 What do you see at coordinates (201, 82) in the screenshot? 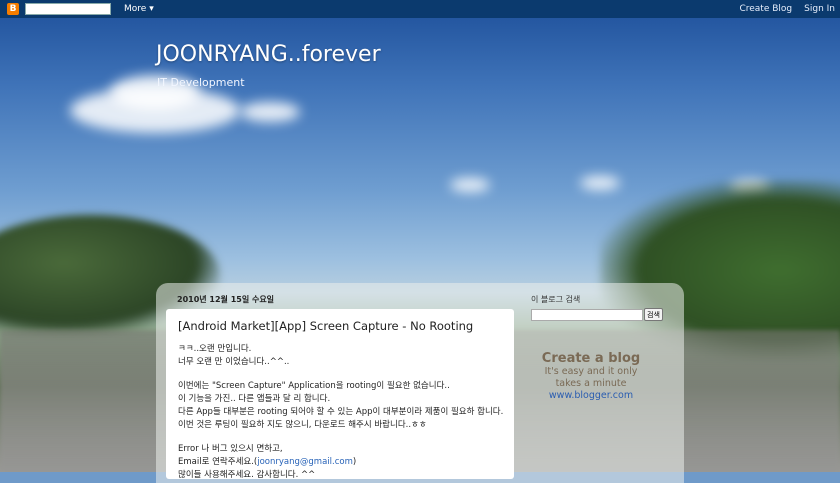
I see `blog-description: IT Development` at bounding box center [201, 82].